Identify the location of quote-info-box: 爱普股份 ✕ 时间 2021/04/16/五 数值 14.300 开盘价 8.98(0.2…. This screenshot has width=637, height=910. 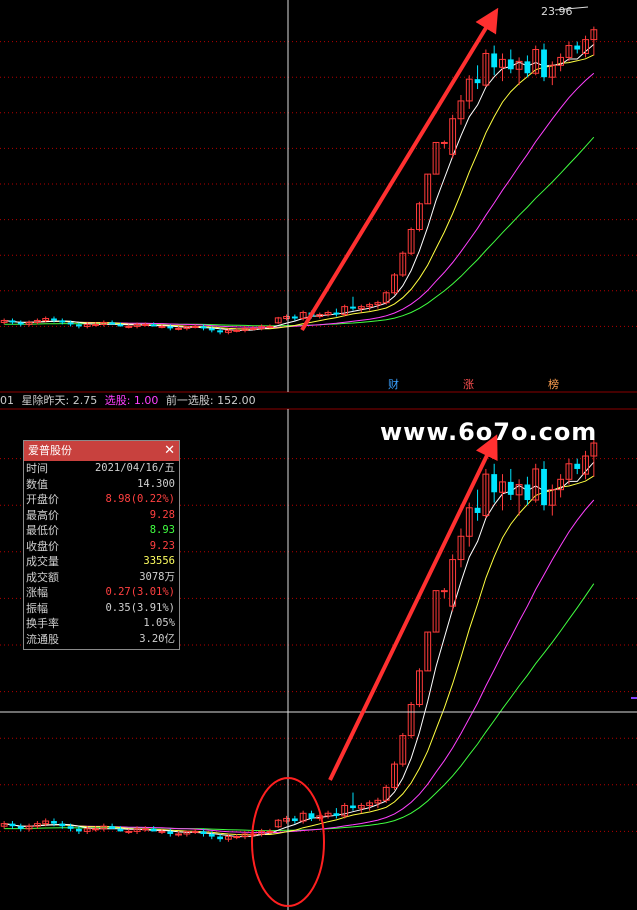
(101, 545).